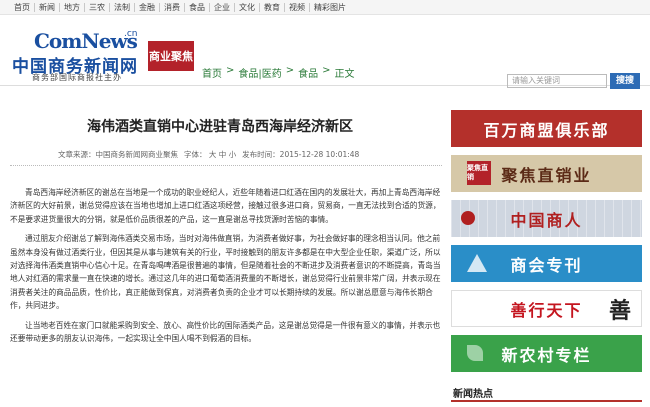  I want to click on top-nav-item: 金融, so click(147, 7).